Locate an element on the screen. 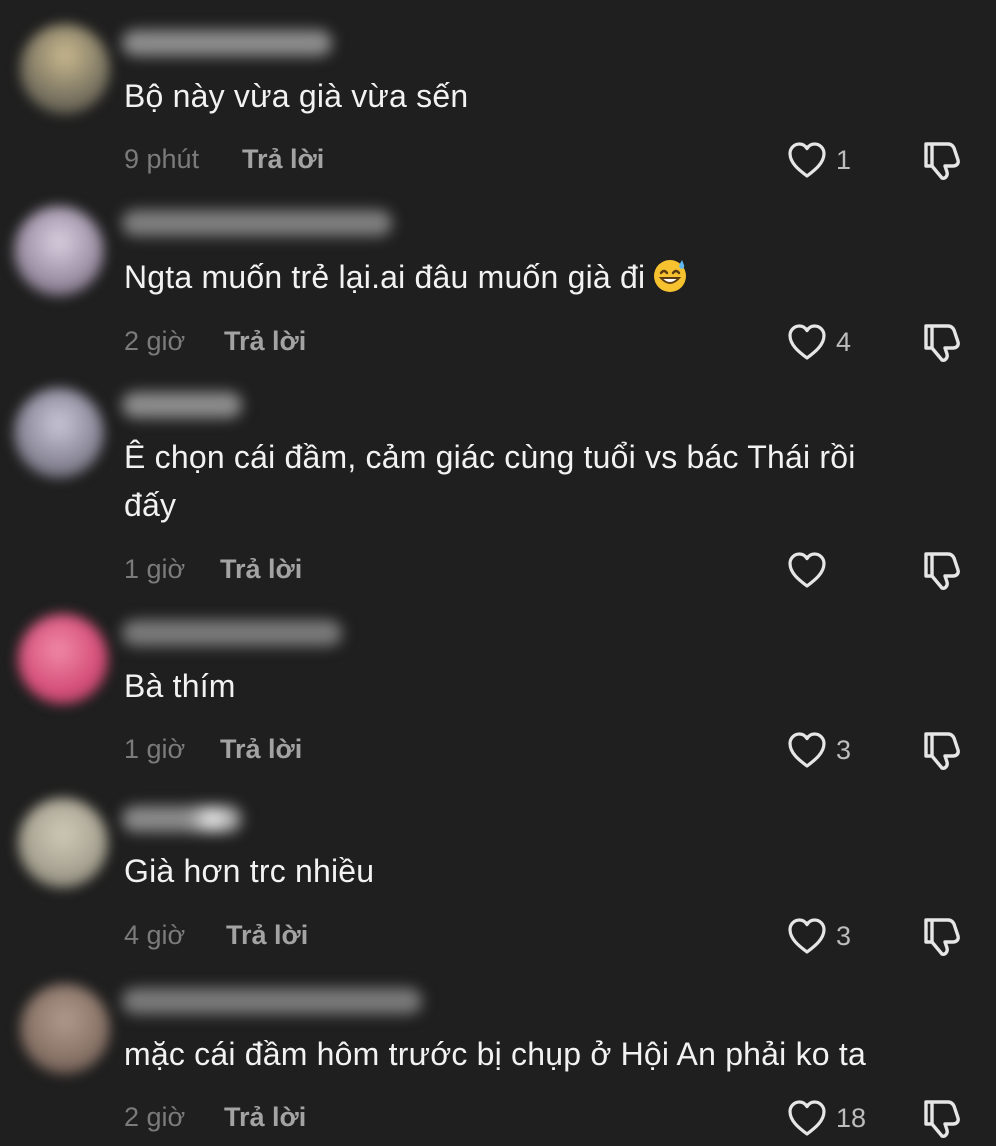 The width and height of the screenshot is (996, 1146). sweat-smile-emoji-icon is located at coordinates (670, 276).